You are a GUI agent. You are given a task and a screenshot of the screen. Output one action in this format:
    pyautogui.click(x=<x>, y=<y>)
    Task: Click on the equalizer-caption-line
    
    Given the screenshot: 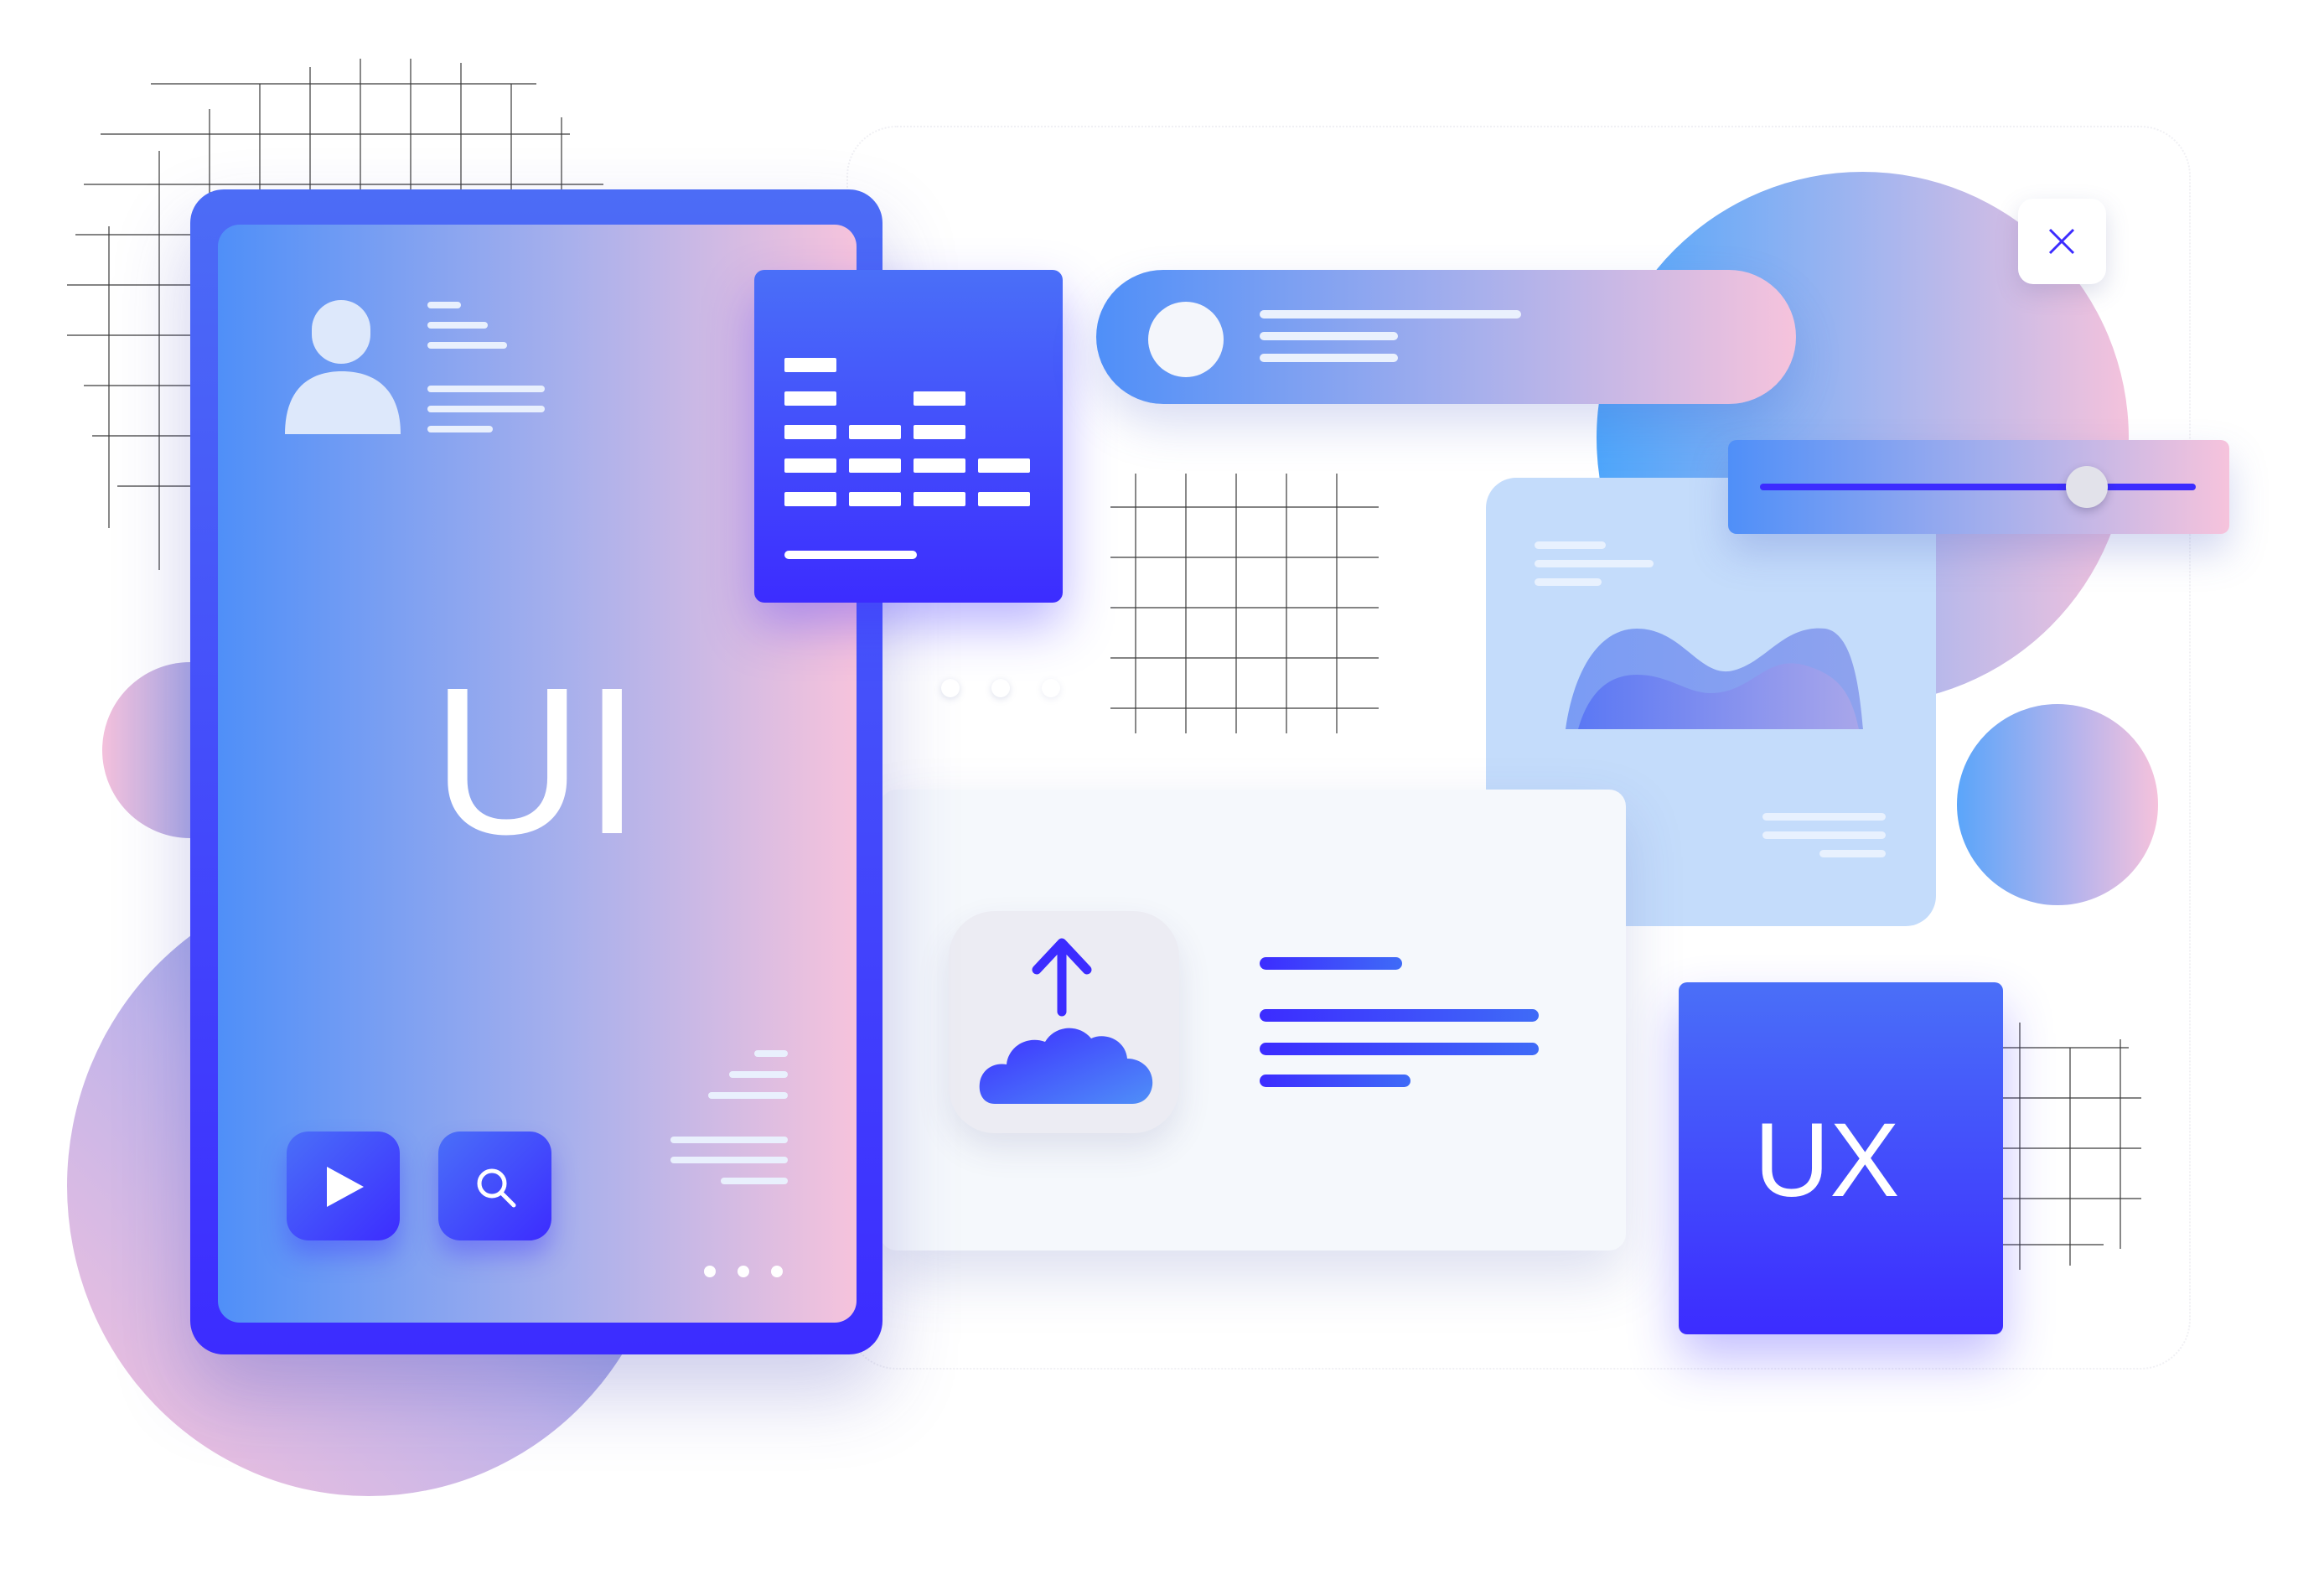 What is the action you would take?
    pyautogui.click(x=851, y=555)
    